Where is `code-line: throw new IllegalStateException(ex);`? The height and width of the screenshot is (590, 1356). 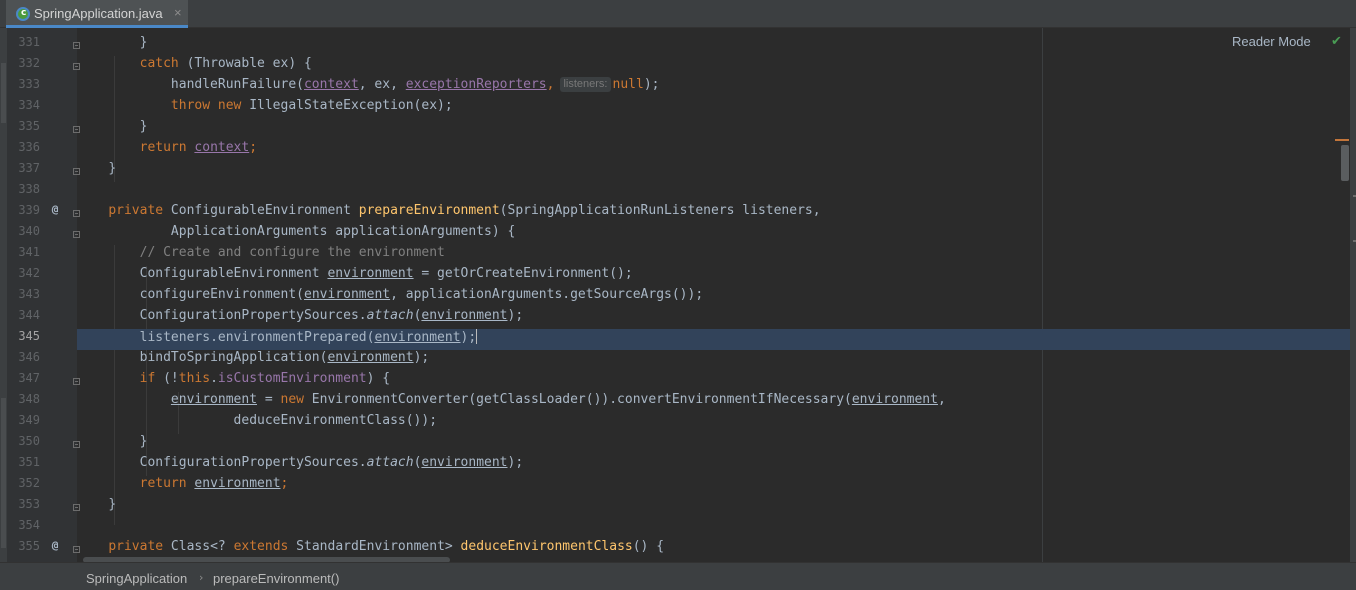 code-line: throw new IllegalStateException(ex); is located at coordinates (311, 105).